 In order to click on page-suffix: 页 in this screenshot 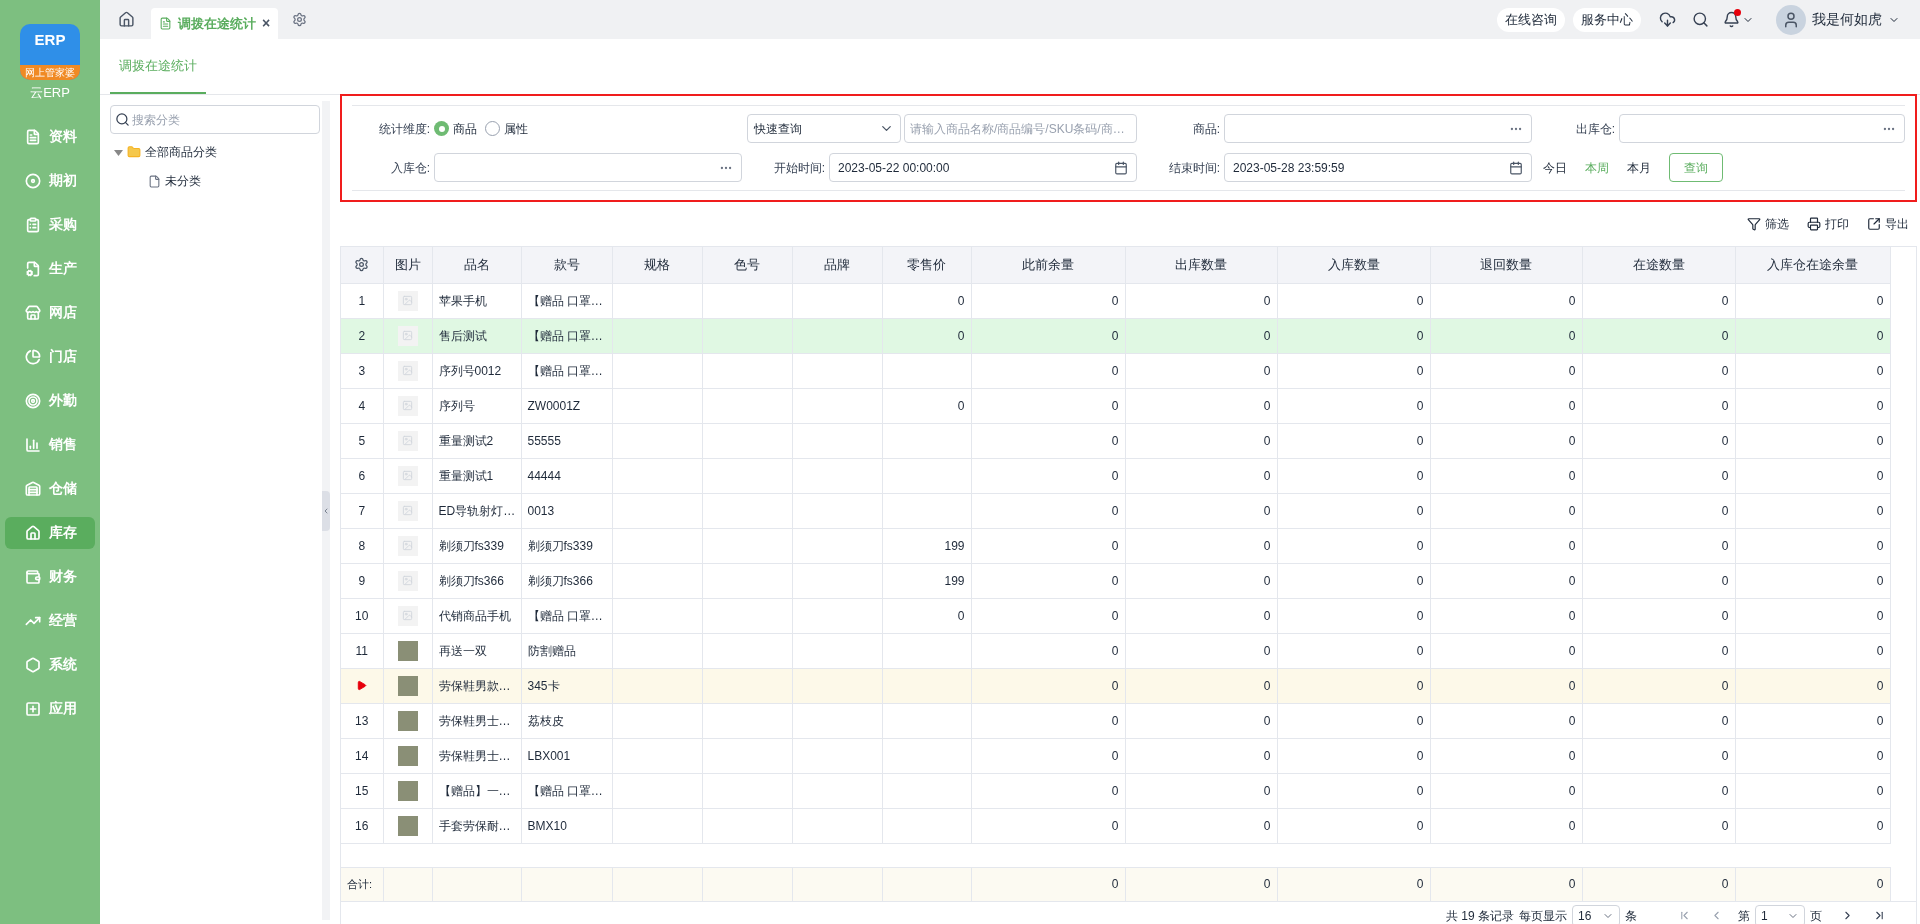, I will do `click(1816, 915)`.